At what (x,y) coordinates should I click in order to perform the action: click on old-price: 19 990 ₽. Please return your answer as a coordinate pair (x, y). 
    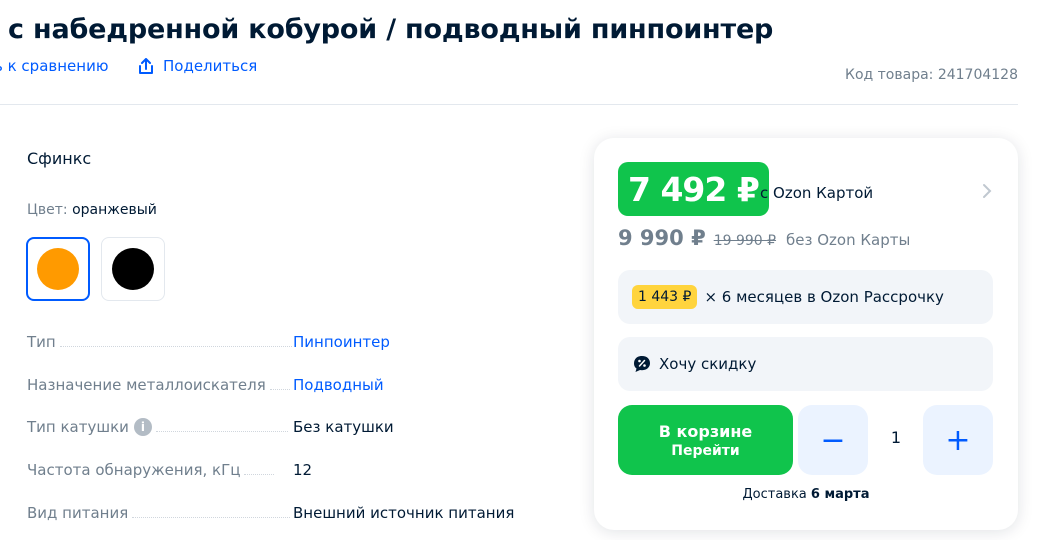
    Looking at the image, I should click on (745, 241).